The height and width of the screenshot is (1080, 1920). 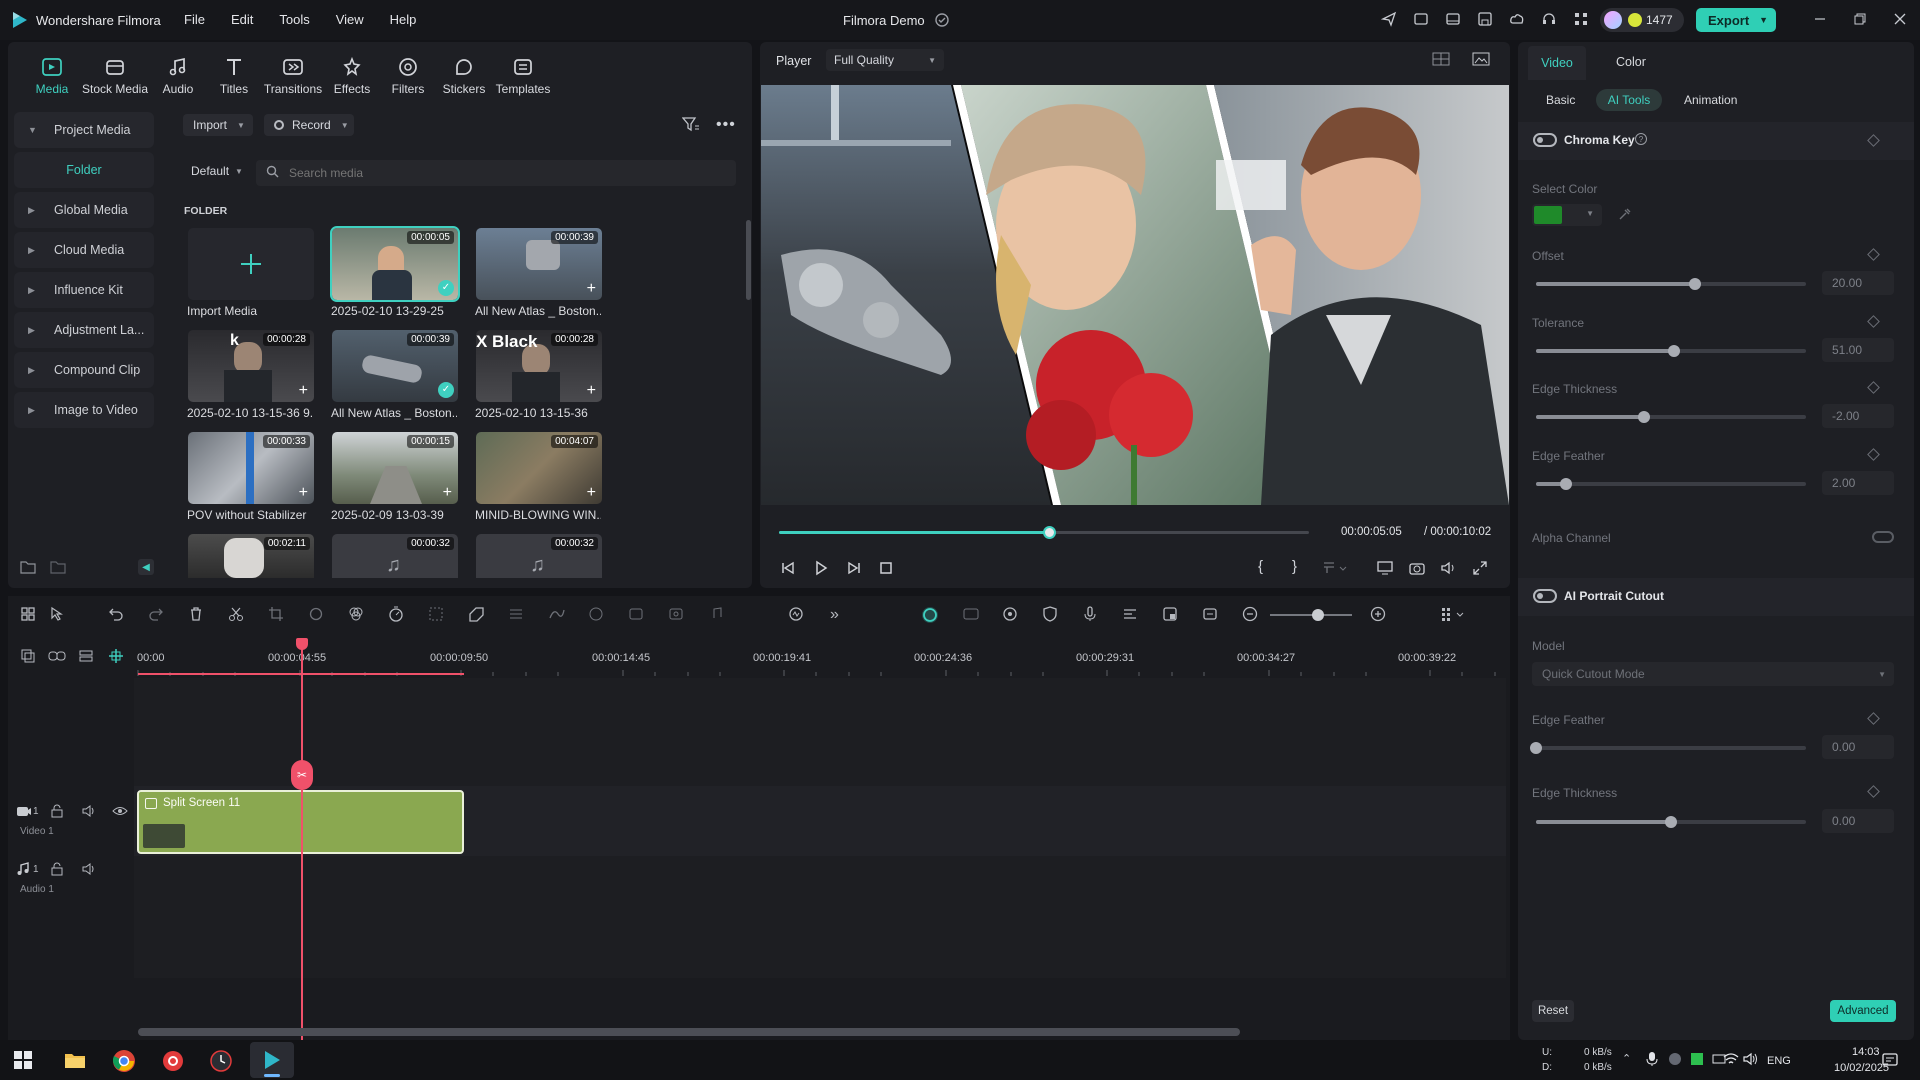 What do you see at coordinates (196, 615) in the screenshot?
I see `delete-icon` at bounding box center [196, 615].